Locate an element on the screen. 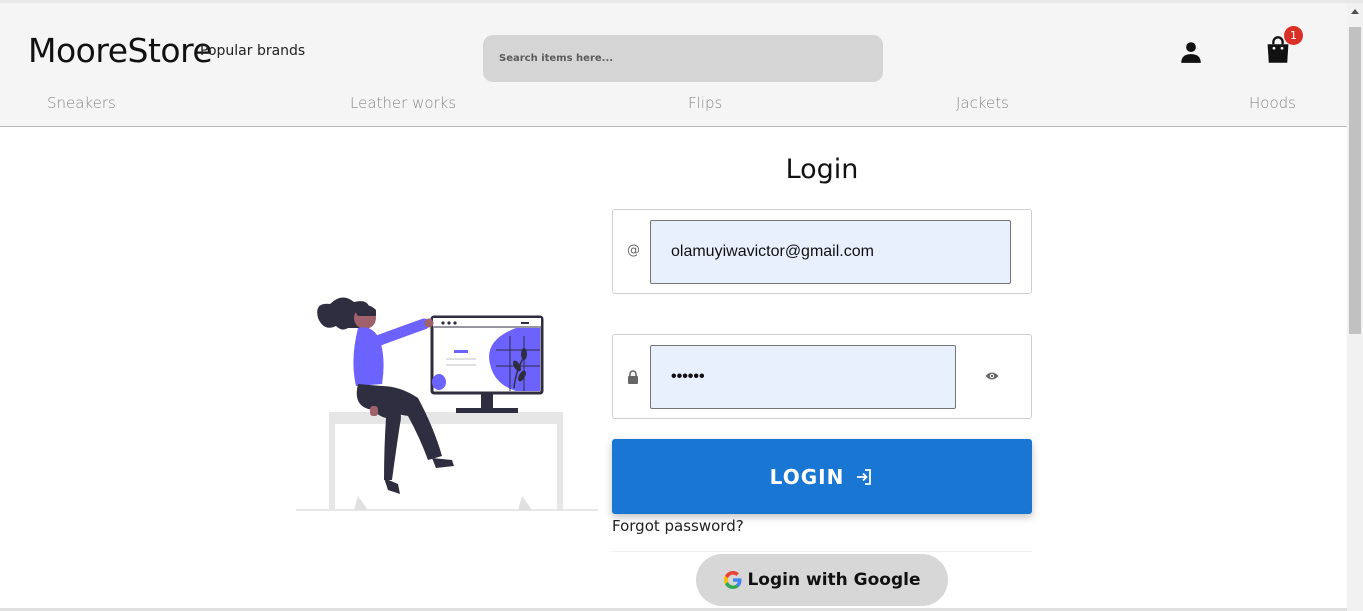 This screenshot has width=1363, height=611. nav-item-hoods: Hoods is located at coordinates (1272, 103).